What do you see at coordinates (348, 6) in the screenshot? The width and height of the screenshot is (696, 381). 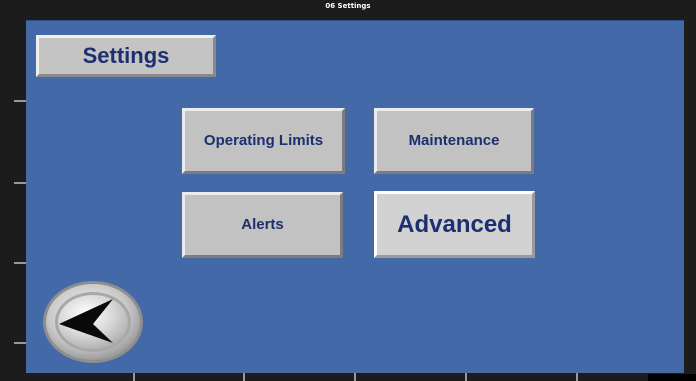 I see `window-title: 06 Settings` at bounding box center [348, 6].